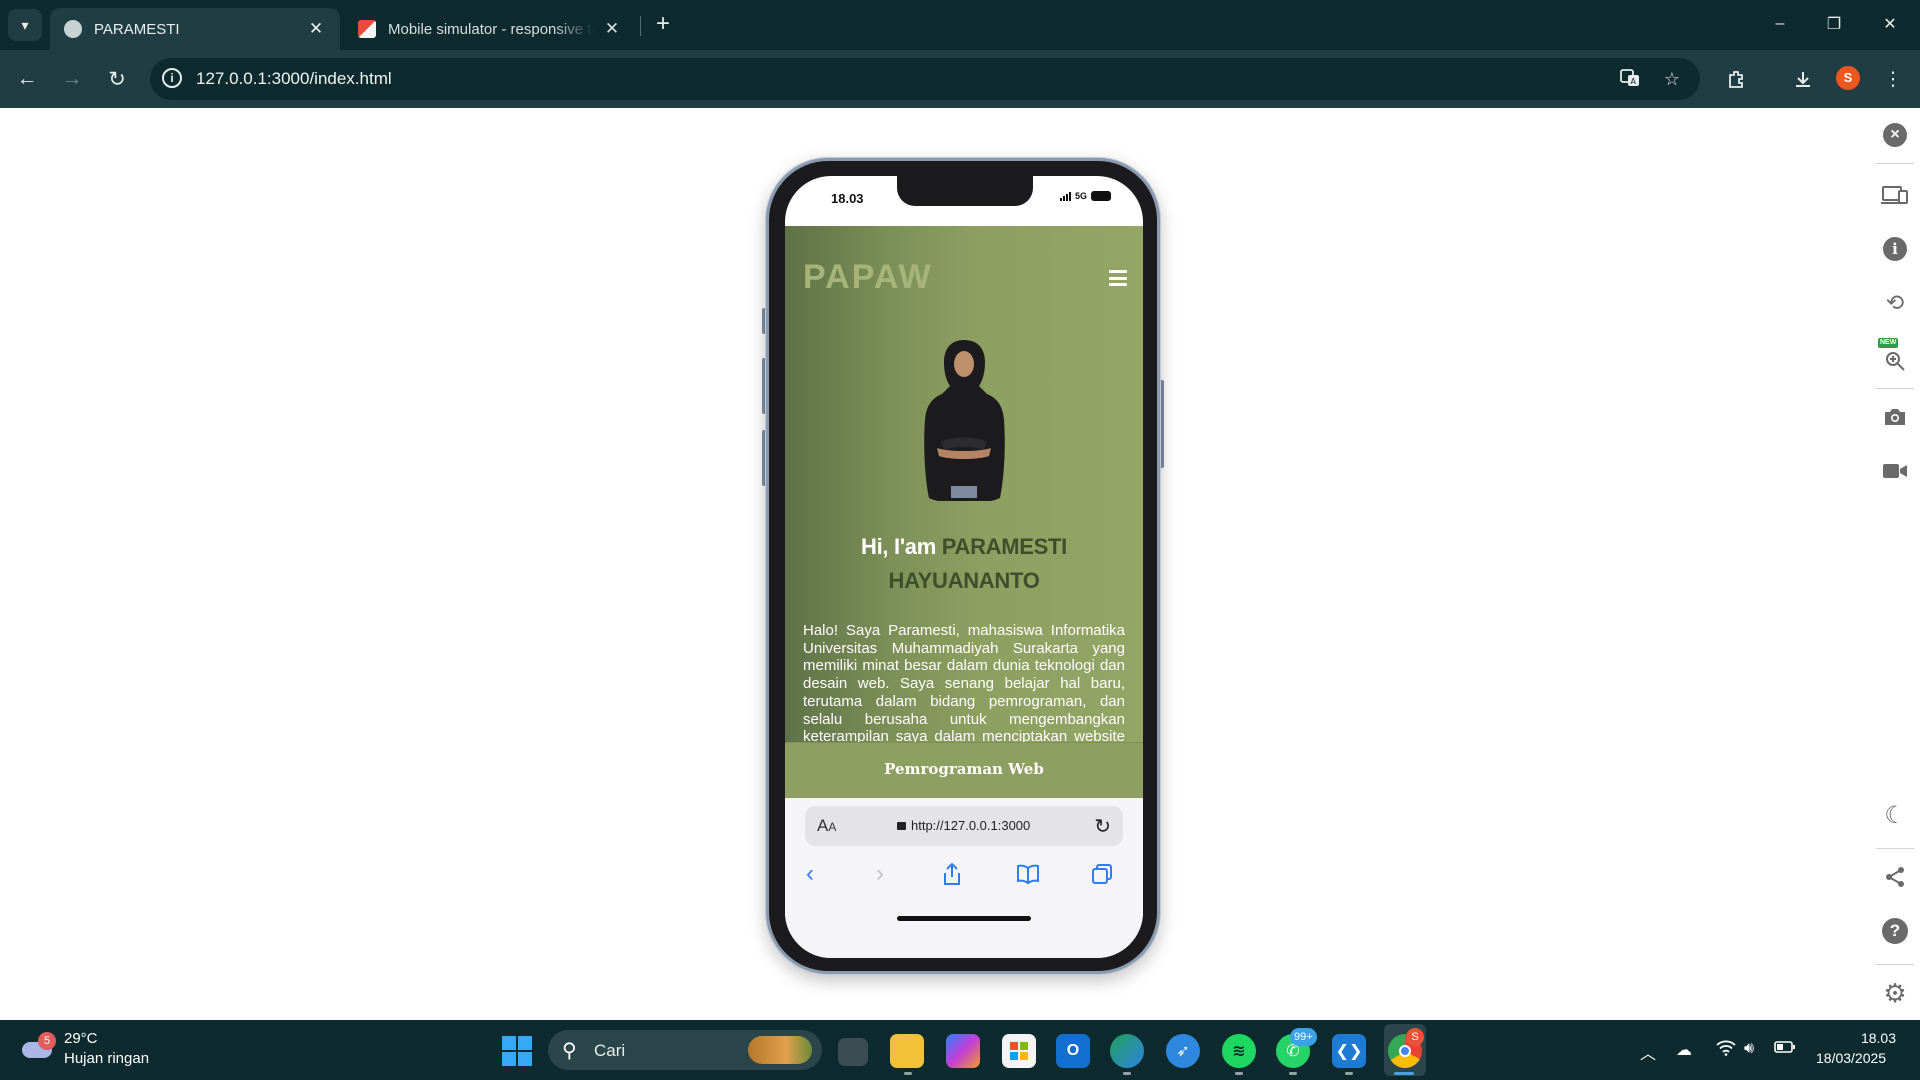 This screenshot has height=1080, width=1920. What do you see at coordinates (117, 79) in the screenshot?
I see `reload-button: ↻` at bounding box center [117, 79].